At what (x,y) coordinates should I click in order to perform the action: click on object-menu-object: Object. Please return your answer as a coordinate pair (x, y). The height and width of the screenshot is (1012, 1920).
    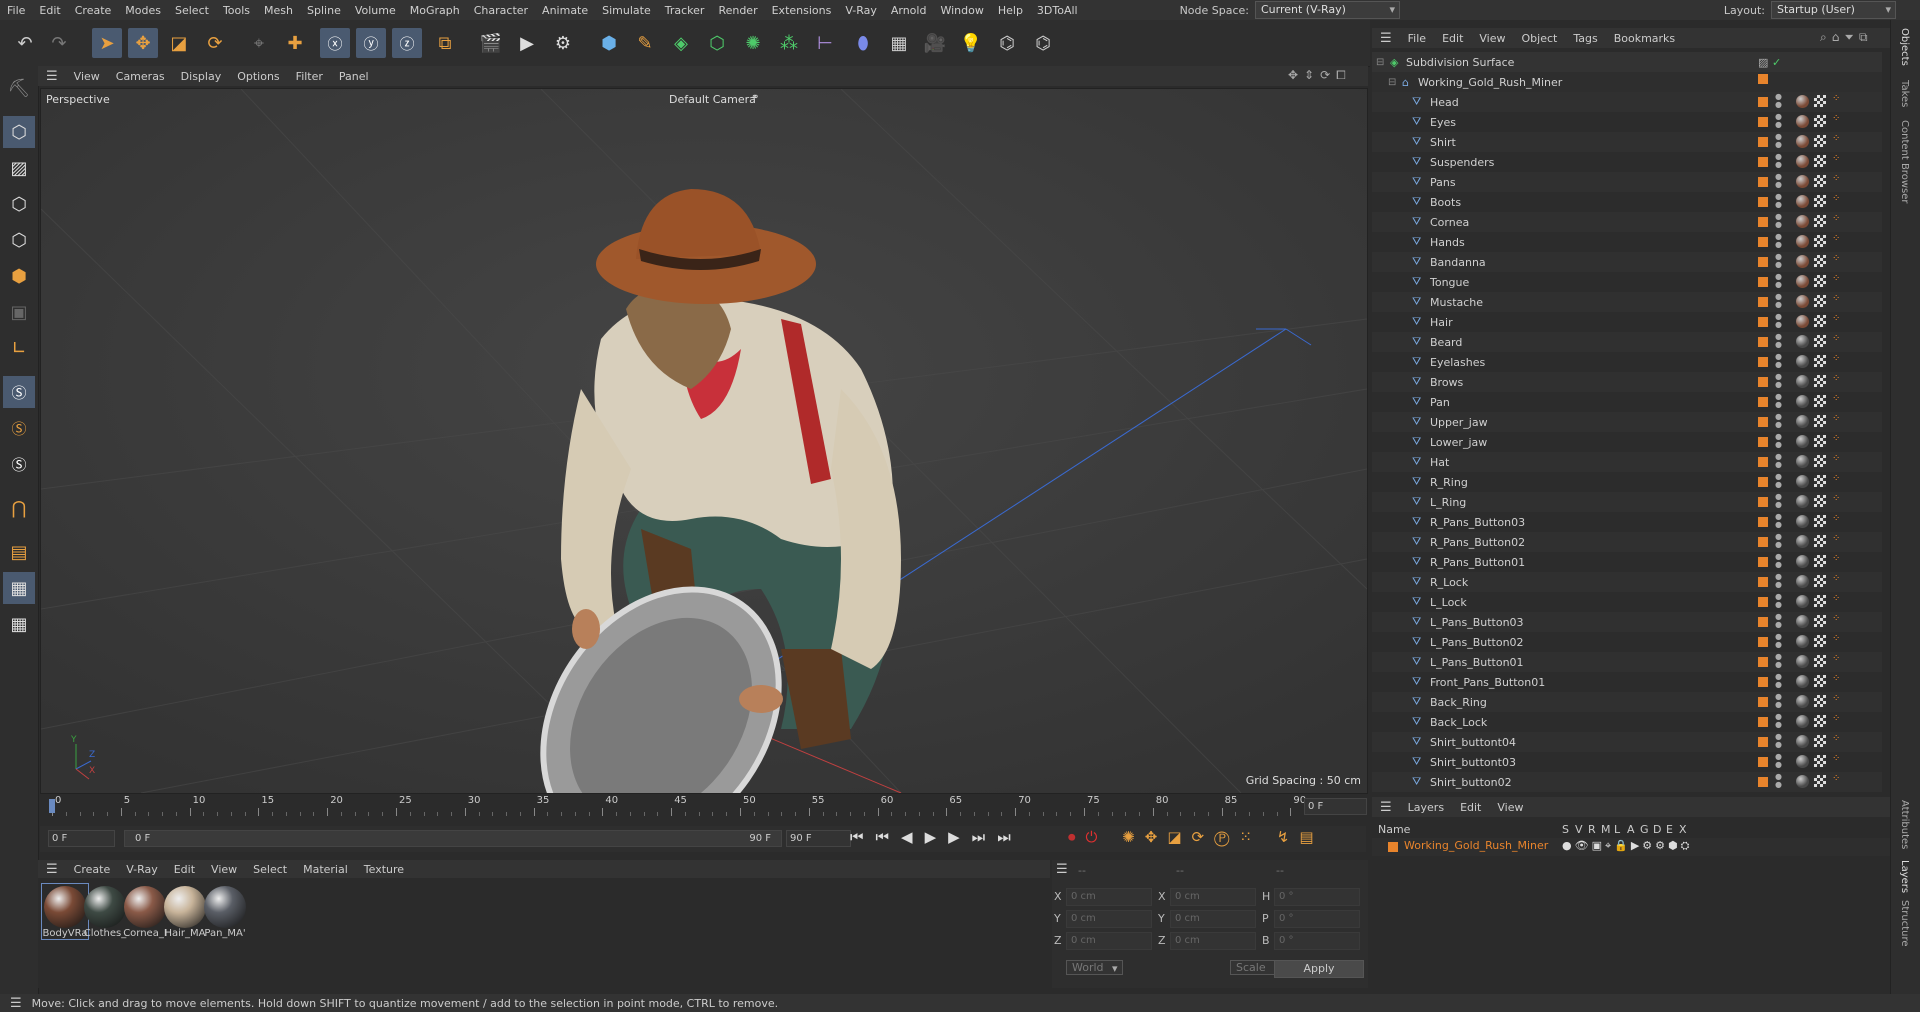
    Looking at the image, I should click on (1540, 38).